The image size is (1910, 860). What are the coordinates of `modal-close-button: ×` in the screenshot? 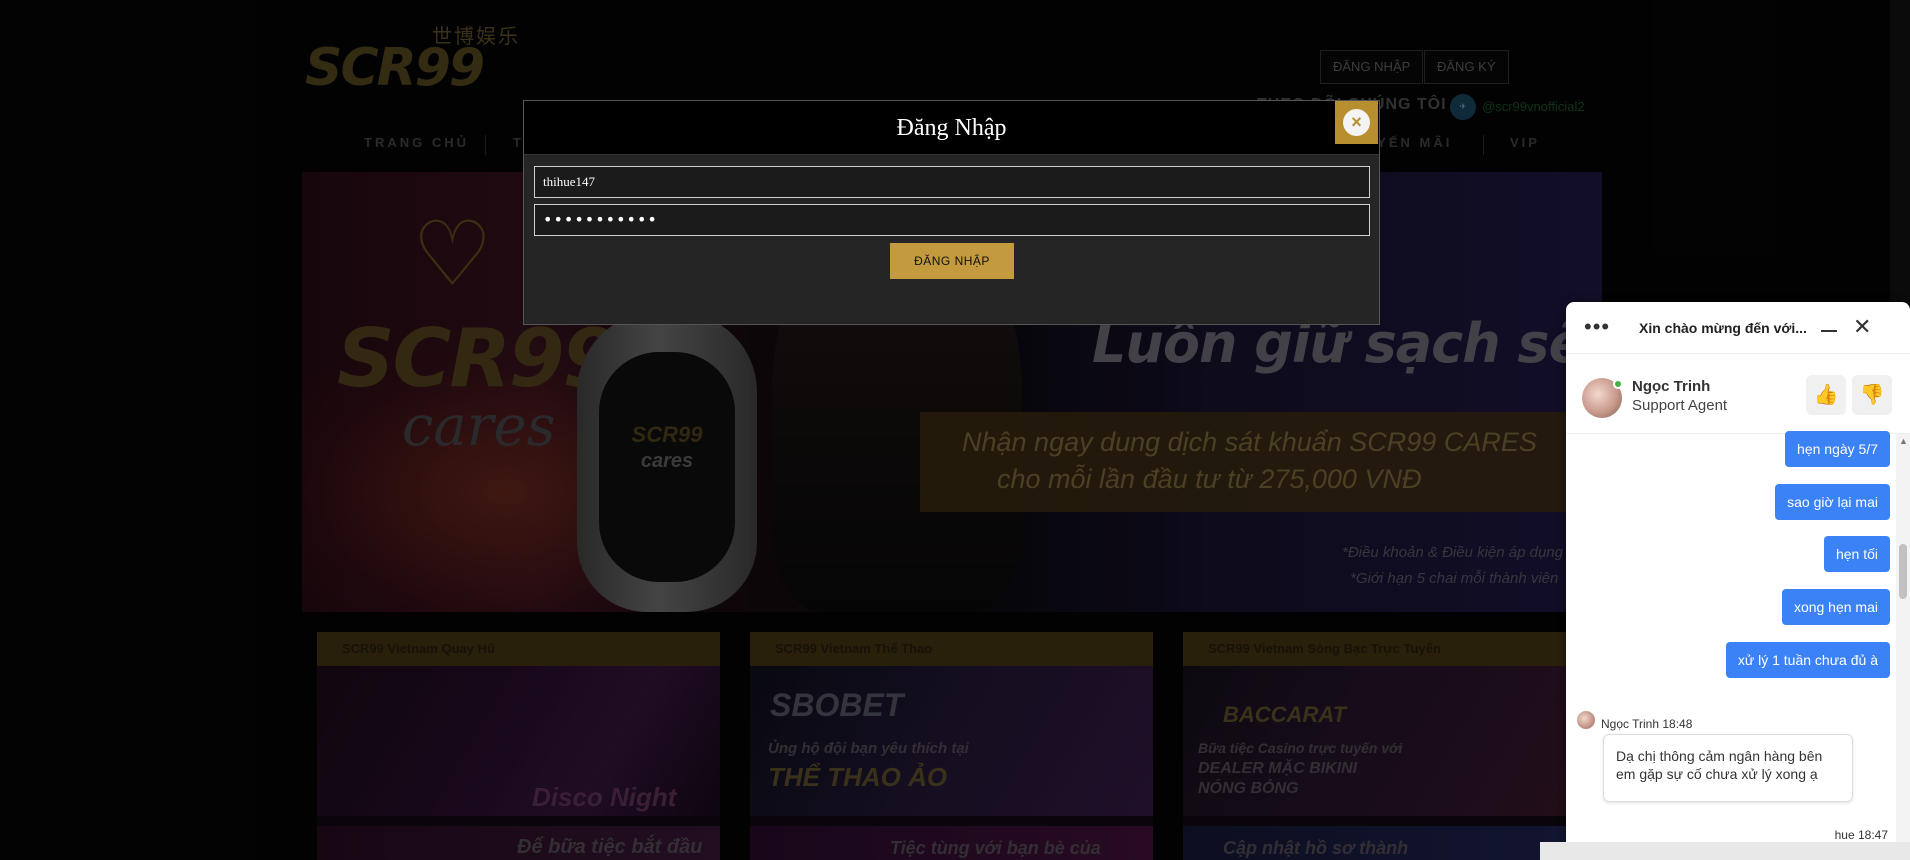 It's located at (1356, 122).